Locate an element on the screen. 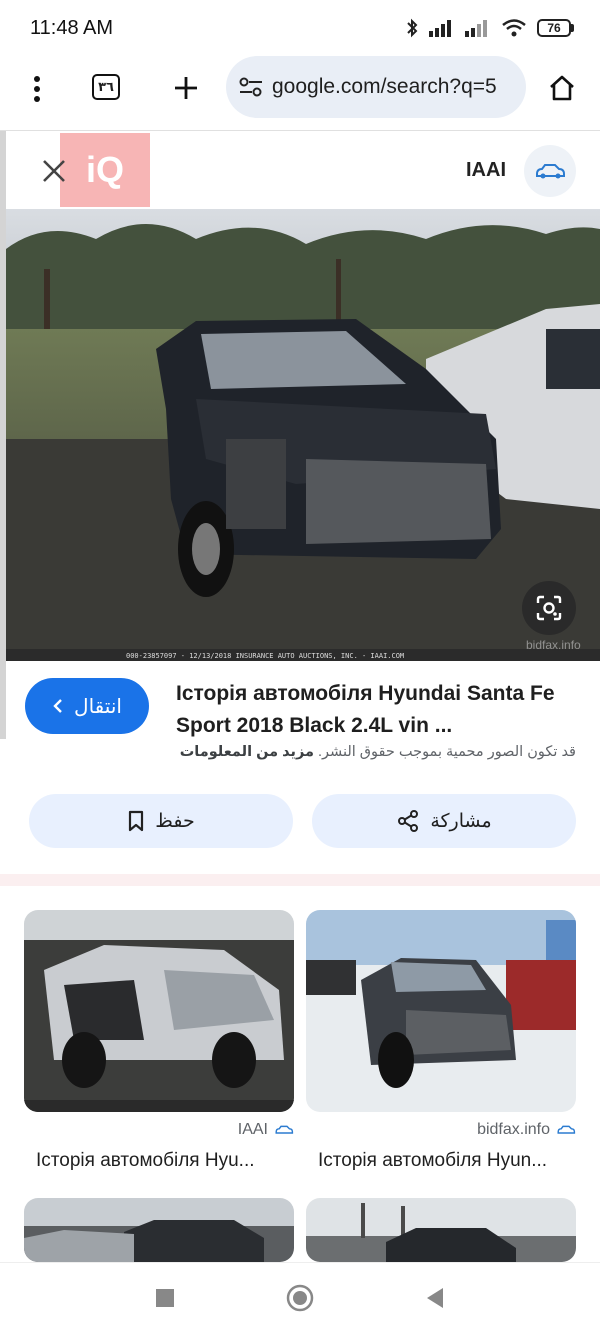  source-name: IAAI is located at coordinates (486, 170).